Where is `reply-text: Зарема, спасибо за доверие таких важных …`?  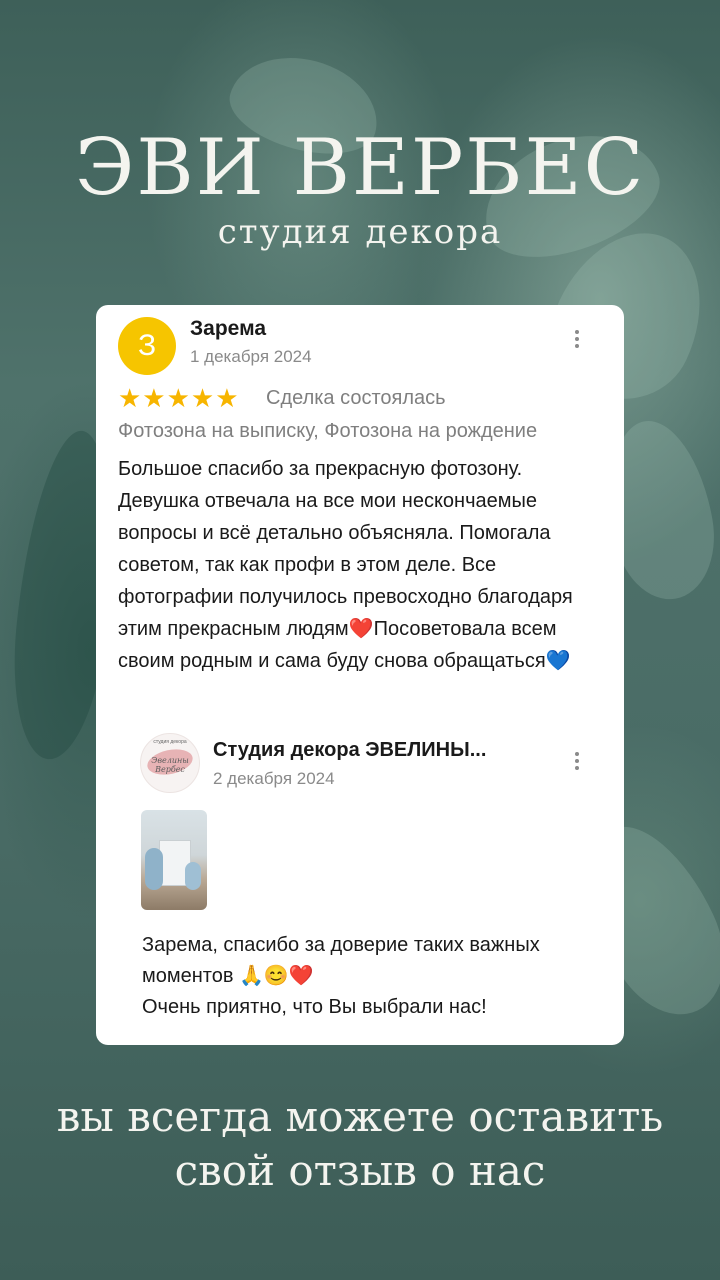 reply-text: Зарема, спасибо за доверие таких важных … is located at coordinates (377, 976).